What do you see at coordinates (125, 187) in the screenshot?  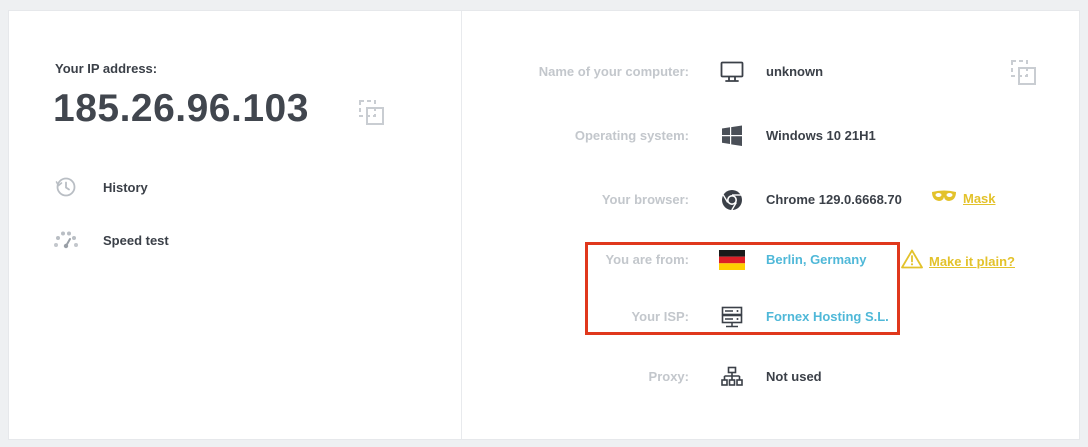 I see `history-label: History` at bounding box center [125, 187].